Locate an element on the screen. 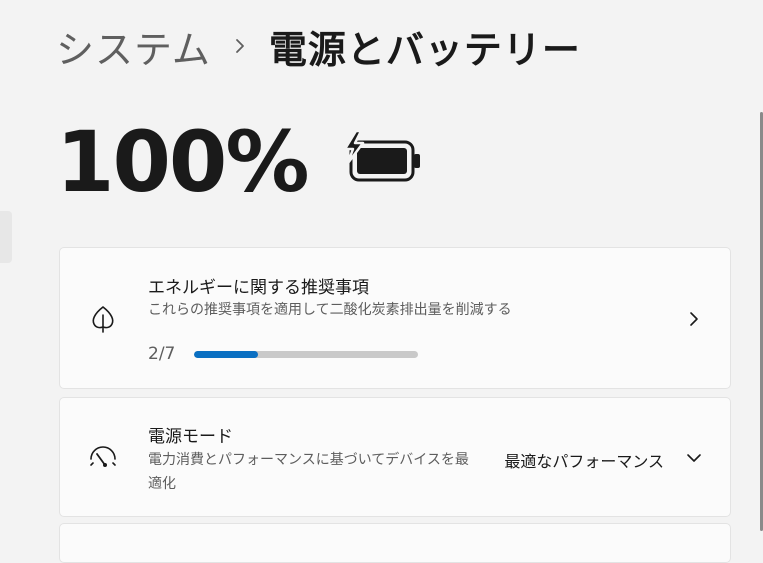 The image size is (763, 563). recommendations-progress-fill is located at coordinates (226, 354).